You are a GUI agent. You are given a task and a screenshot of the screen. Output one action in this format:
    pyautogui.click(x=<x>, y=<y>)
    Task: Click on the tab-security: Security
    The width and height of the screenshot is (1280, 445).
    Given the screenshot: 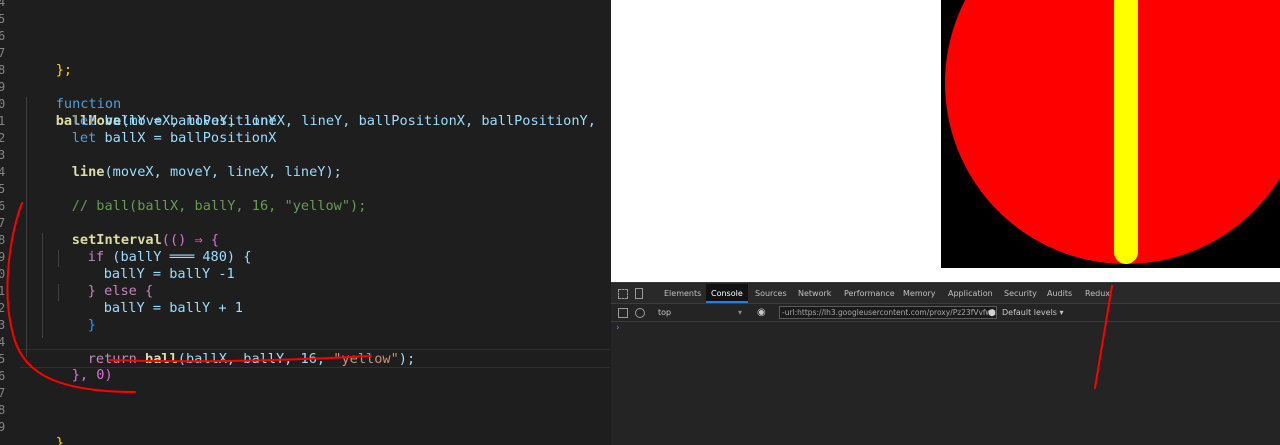 What is the action you would take?
    pyautogui.click(x=1020, y=293)
    